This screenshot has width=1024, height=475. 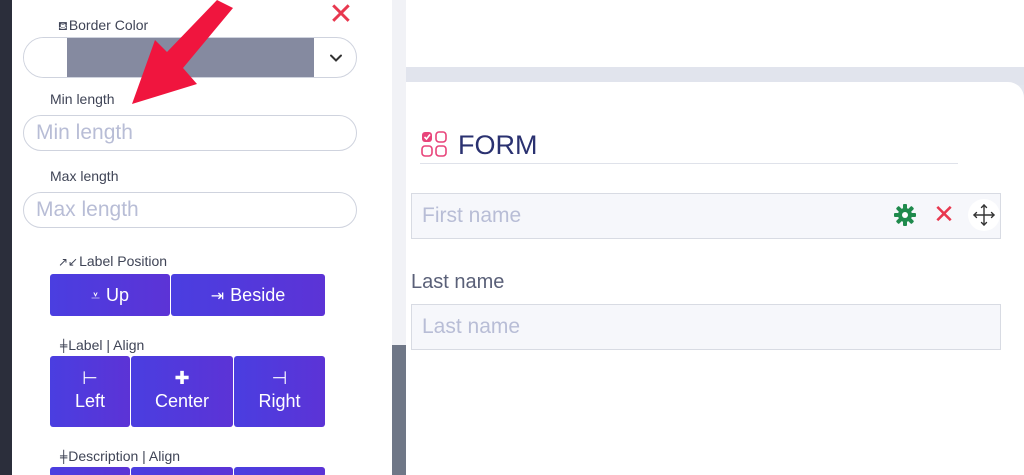 What do you see at coordinates (6, 237) in the screenshot?
I see `window-edge` at bounding box center [6, 237].